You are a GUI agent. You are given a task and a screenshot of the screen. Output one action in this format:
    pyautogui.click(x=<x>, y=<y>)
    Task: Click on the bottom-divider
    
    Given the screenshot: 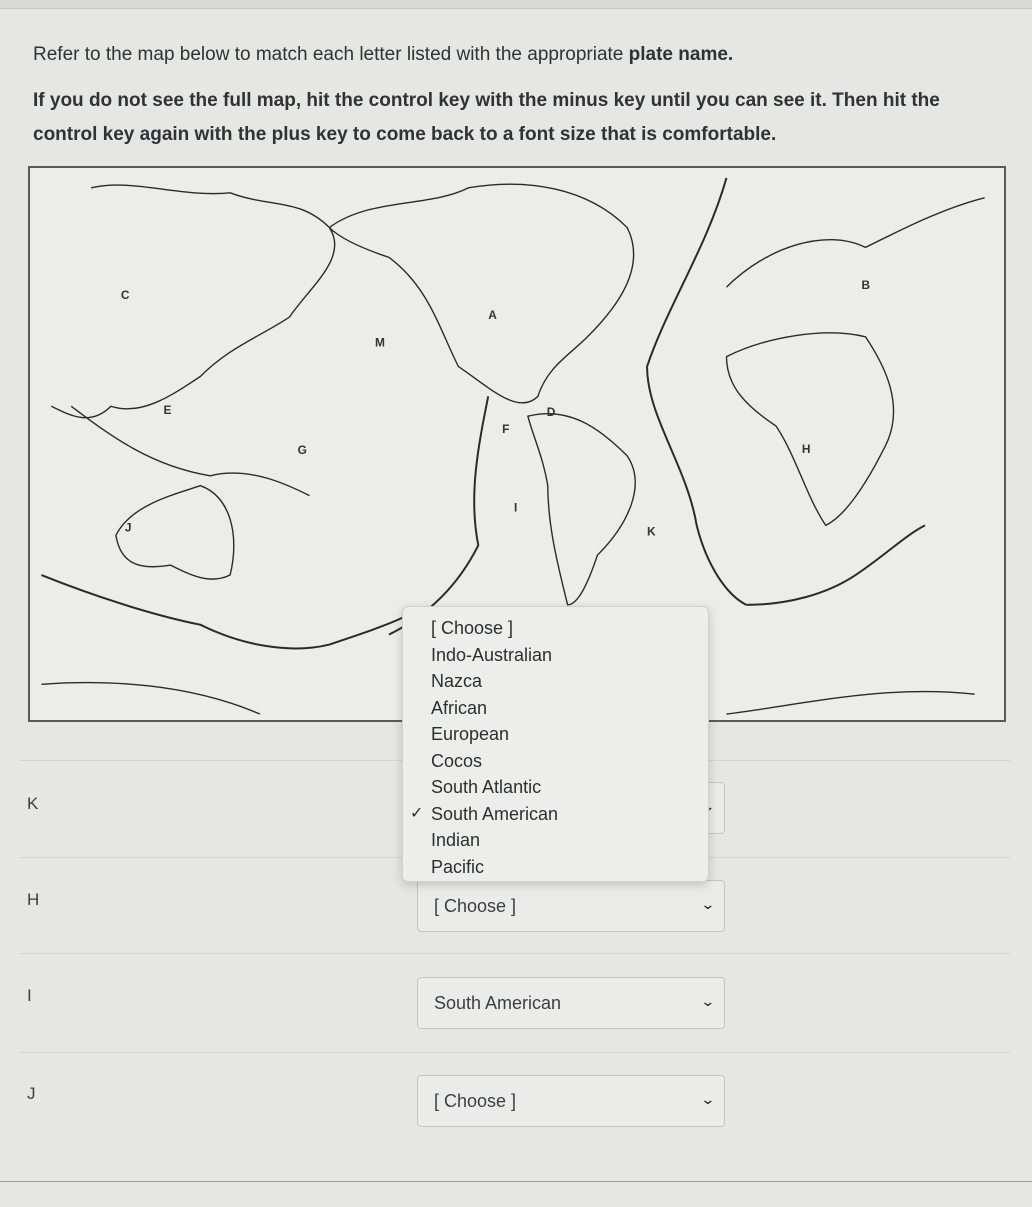 What is the action you would take?
    pyautogui.click(x=516, y=1181)
    